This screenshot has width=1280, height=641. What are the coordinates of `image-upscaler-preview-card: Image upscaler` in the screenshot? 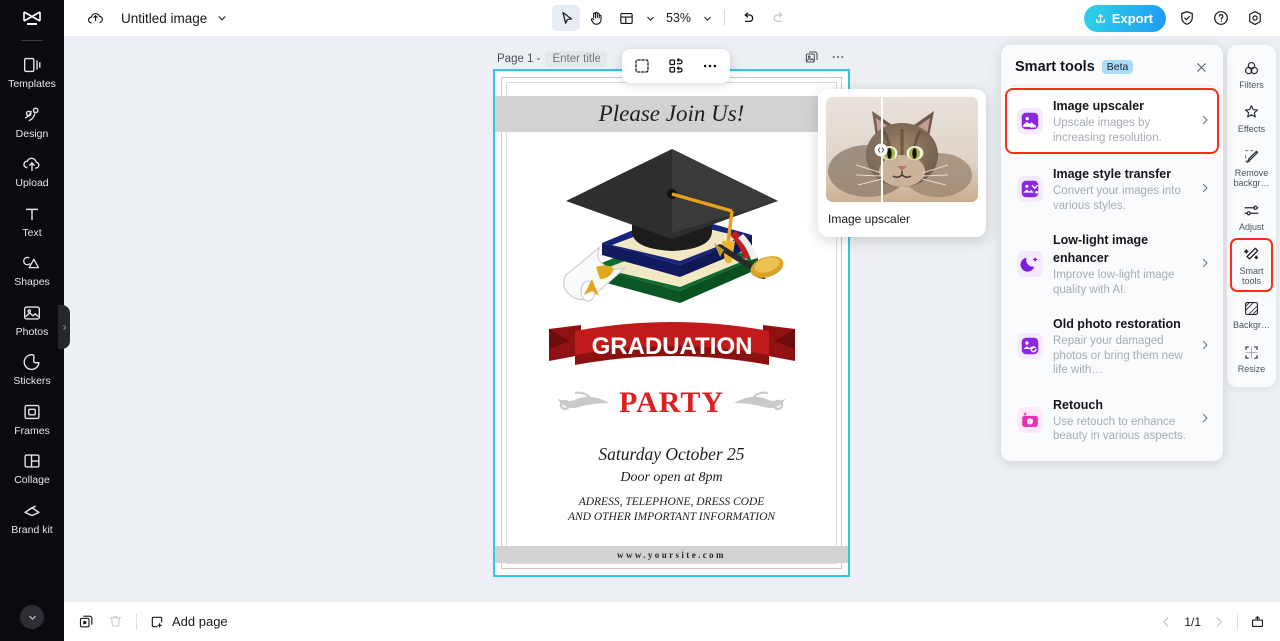 It's located at (902, 163).